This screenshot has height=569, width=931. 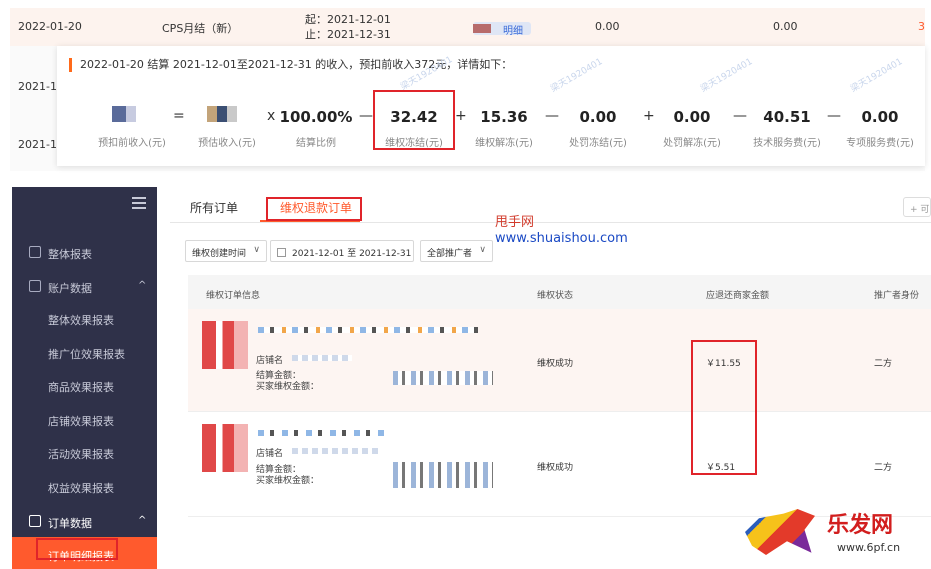 I want to click on sidebar-subitem: 商品效果报表, so click(x=81, y=387).